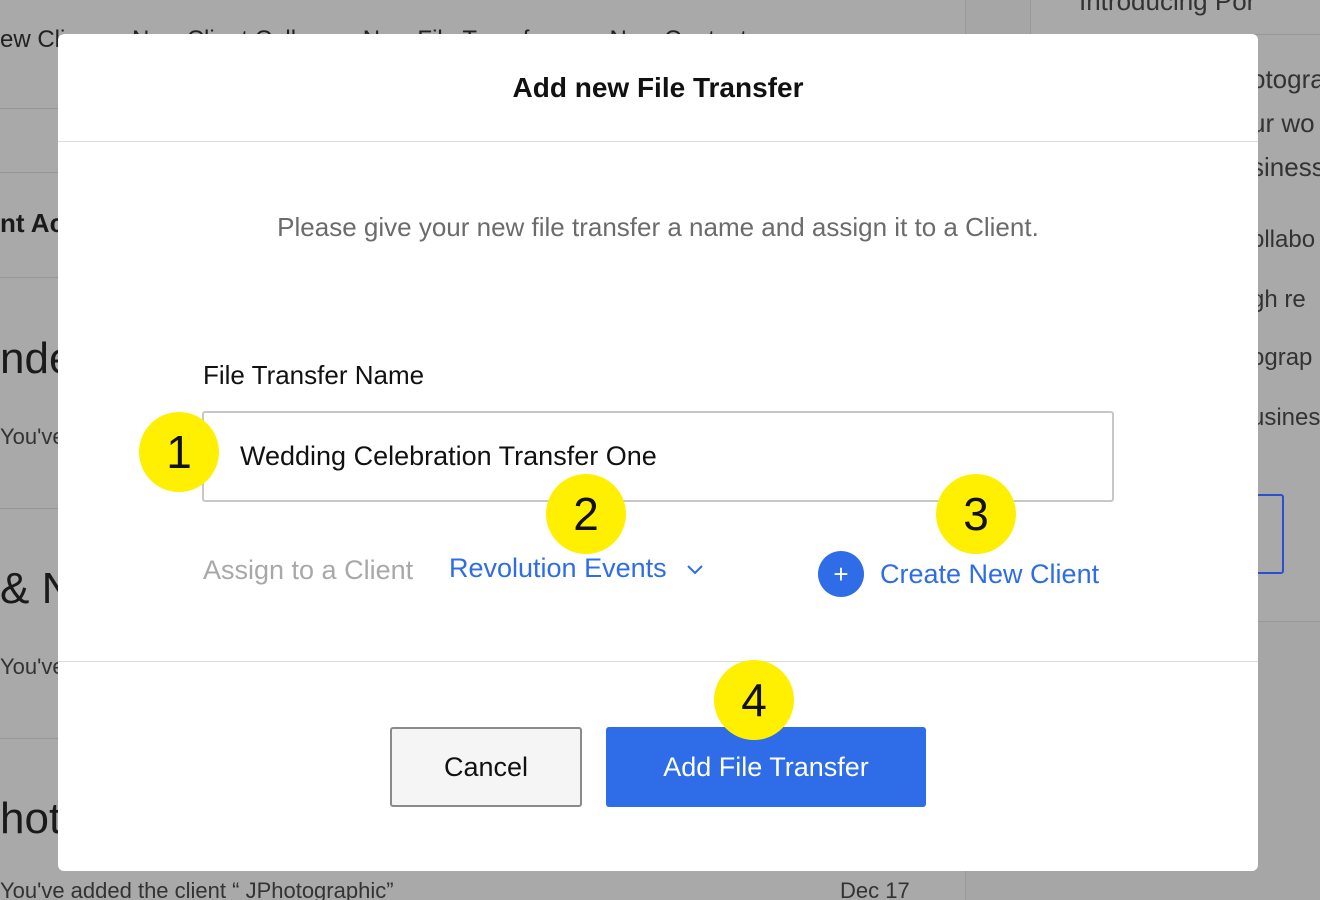 Image resolution: width=1320 pixels, height=900 pixels. Describe the element at coordinates (197, 889) in the screenshot. I see `activity-subtitle: You've added the client “ JPhotographic”` at that location.